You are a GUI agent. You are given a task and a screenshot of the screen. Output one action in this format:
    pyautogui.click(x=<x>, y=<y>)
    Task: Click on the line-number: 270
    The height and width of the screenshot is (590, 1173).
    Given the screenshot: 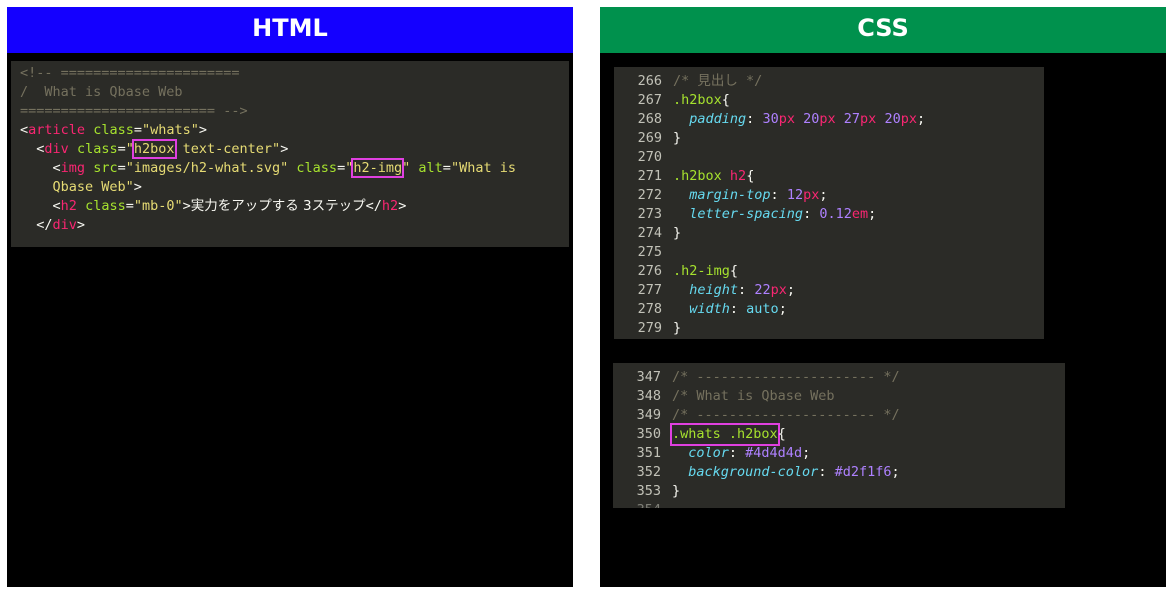 What is the action you would take?
    pyautogui.click(x=649, y=157)
    